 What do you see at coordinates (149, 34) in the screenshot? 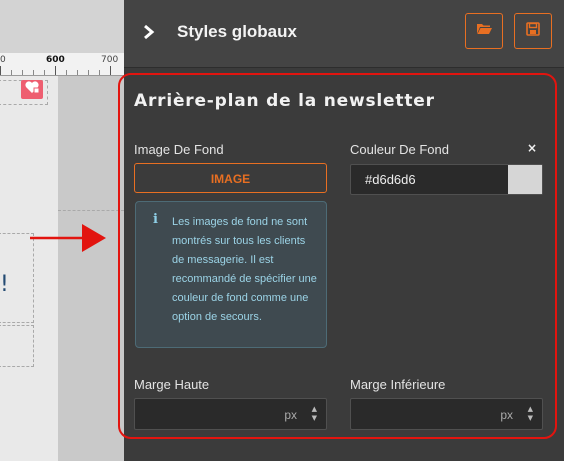
I see `chevron-right-icon` at bounding box center [149, 34].